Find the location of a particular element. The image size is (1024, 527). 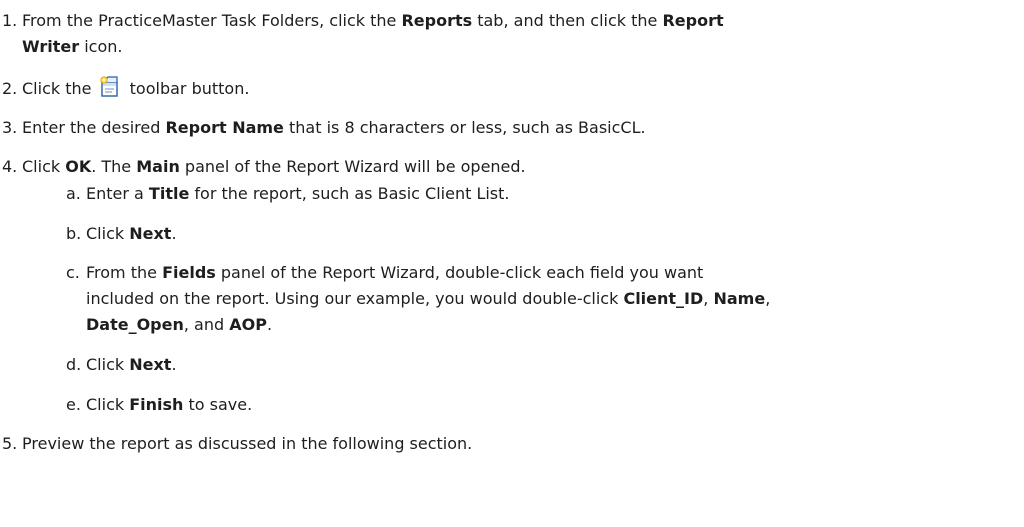

ui-term-main: Main is located at coordinates (158, 166).